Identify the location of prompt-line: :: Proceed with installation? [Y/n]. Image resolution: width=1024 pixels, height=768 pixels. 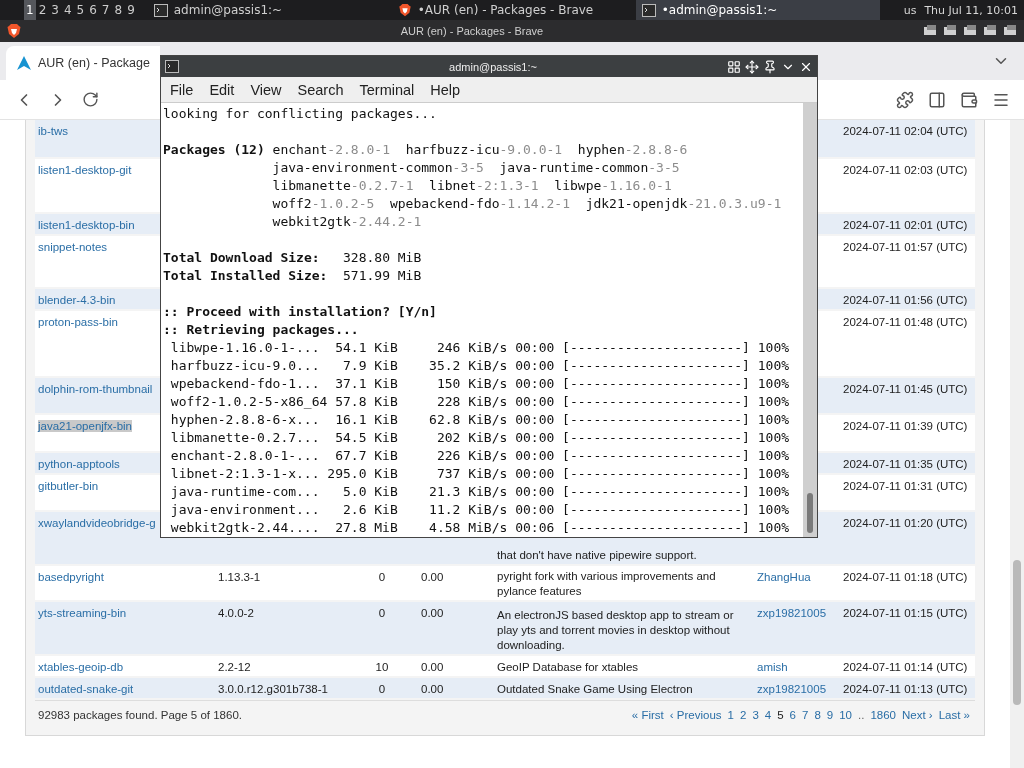
(300, 312).